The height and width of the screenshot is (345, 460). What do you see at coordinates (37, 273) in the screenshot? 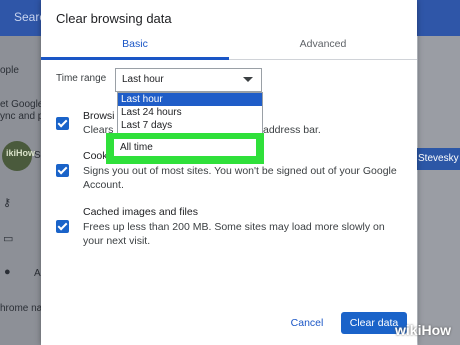
I see `background-text: A` at bounding box center [37, 273].